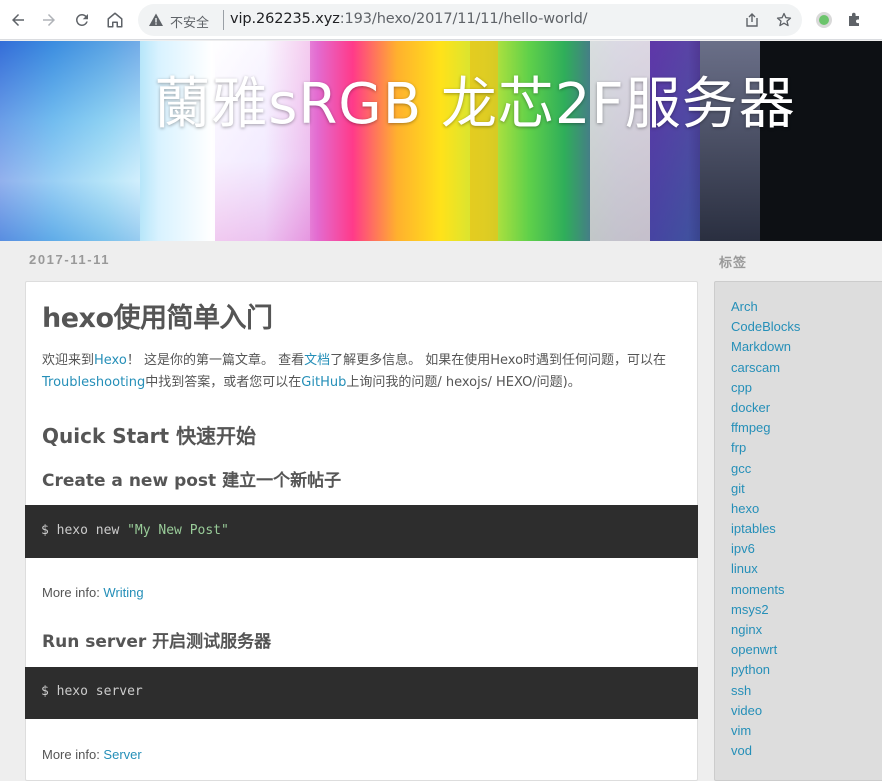  What do you see at coordinates (738, 447) in the screenshot?
I see `tag-link: frp` at bounding box center [738, 447].